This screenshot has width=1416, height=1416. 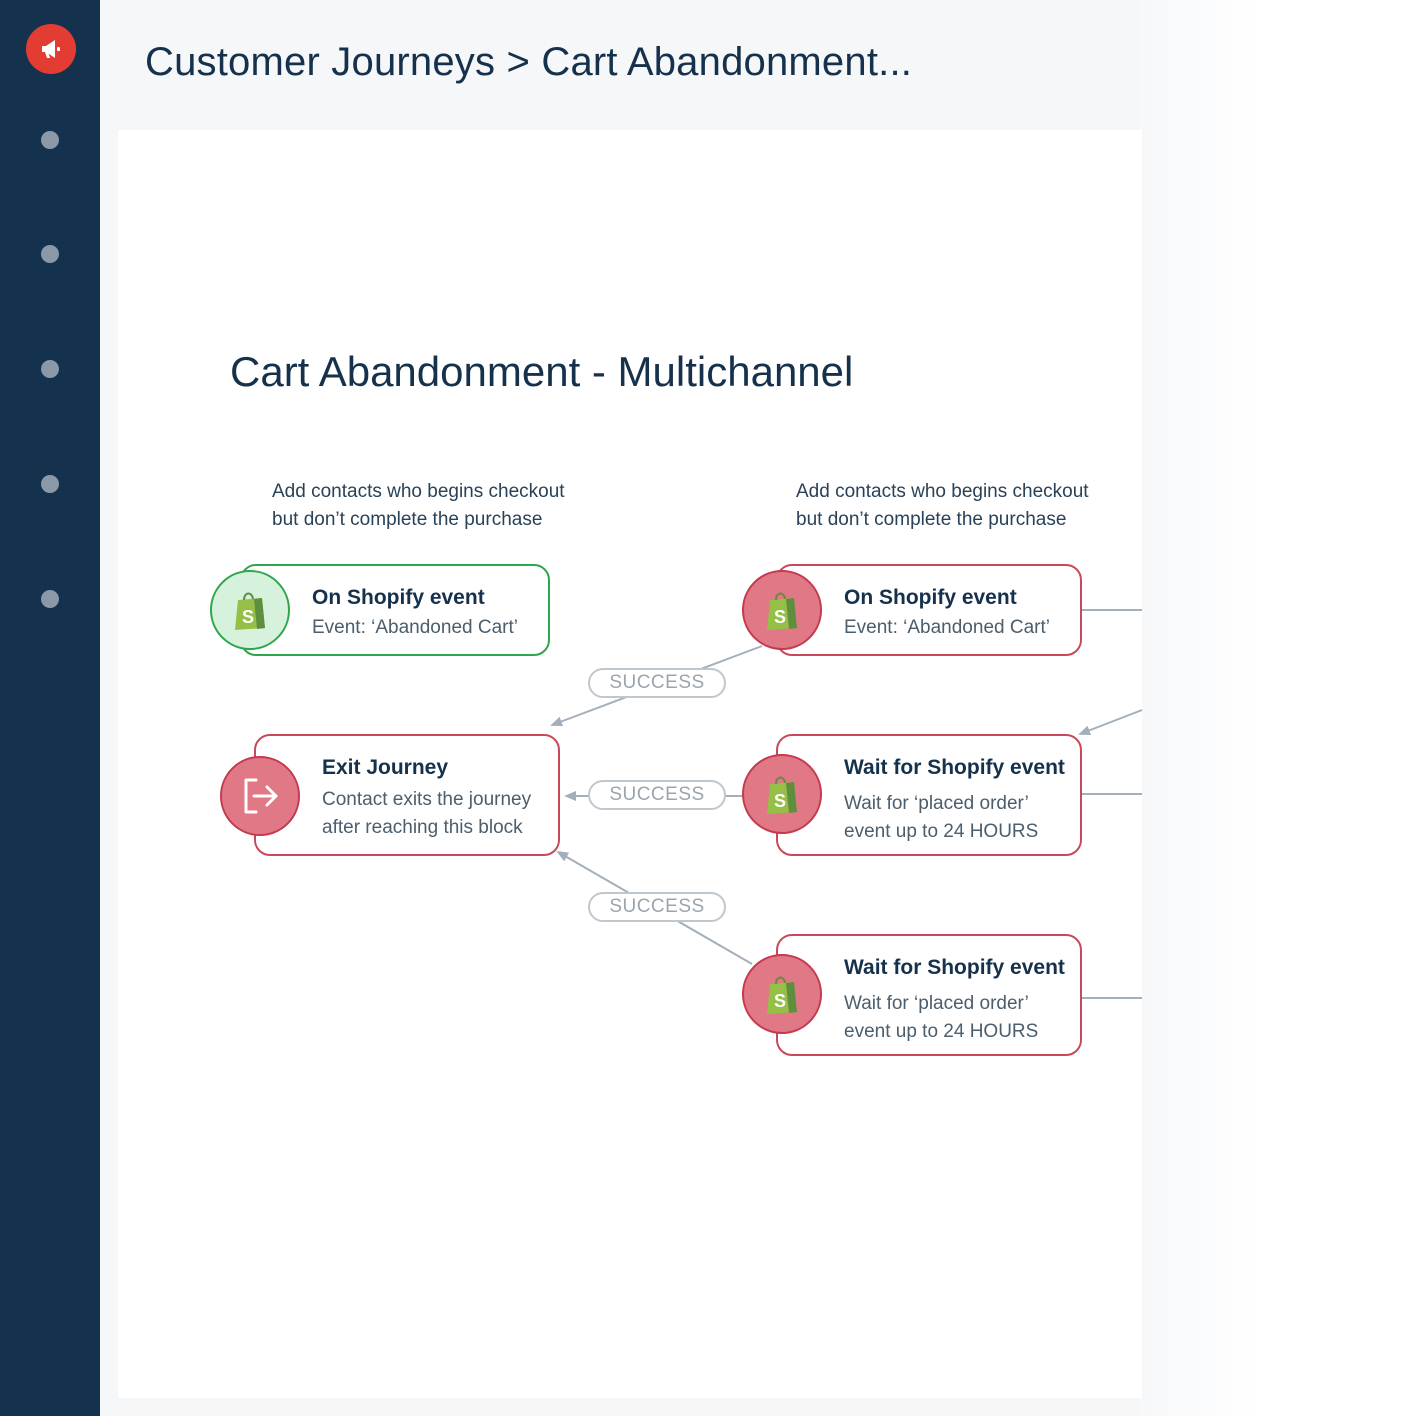 What do you see at coordinates (385, 767) in the screenshot?
I see `block-title: Exit Journey` at bounding box center [385, 767].